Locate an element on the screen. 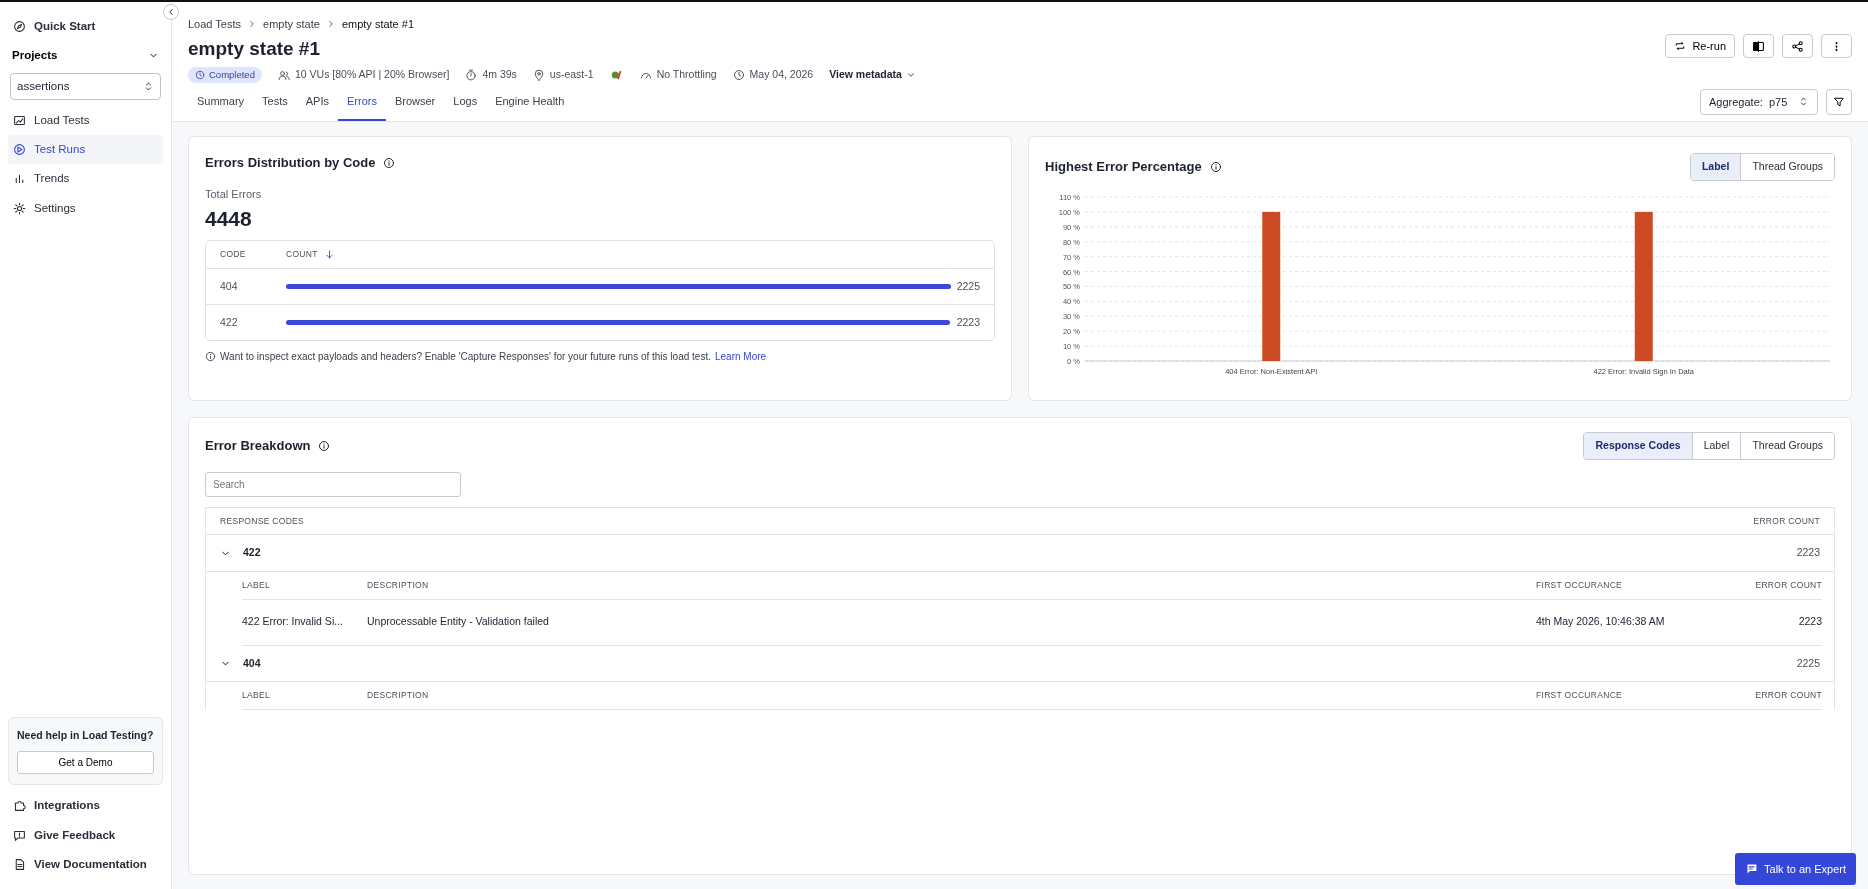 The height and width of the screenshot is (889, 1868). chart-icon is located at coordinates (19, 120).